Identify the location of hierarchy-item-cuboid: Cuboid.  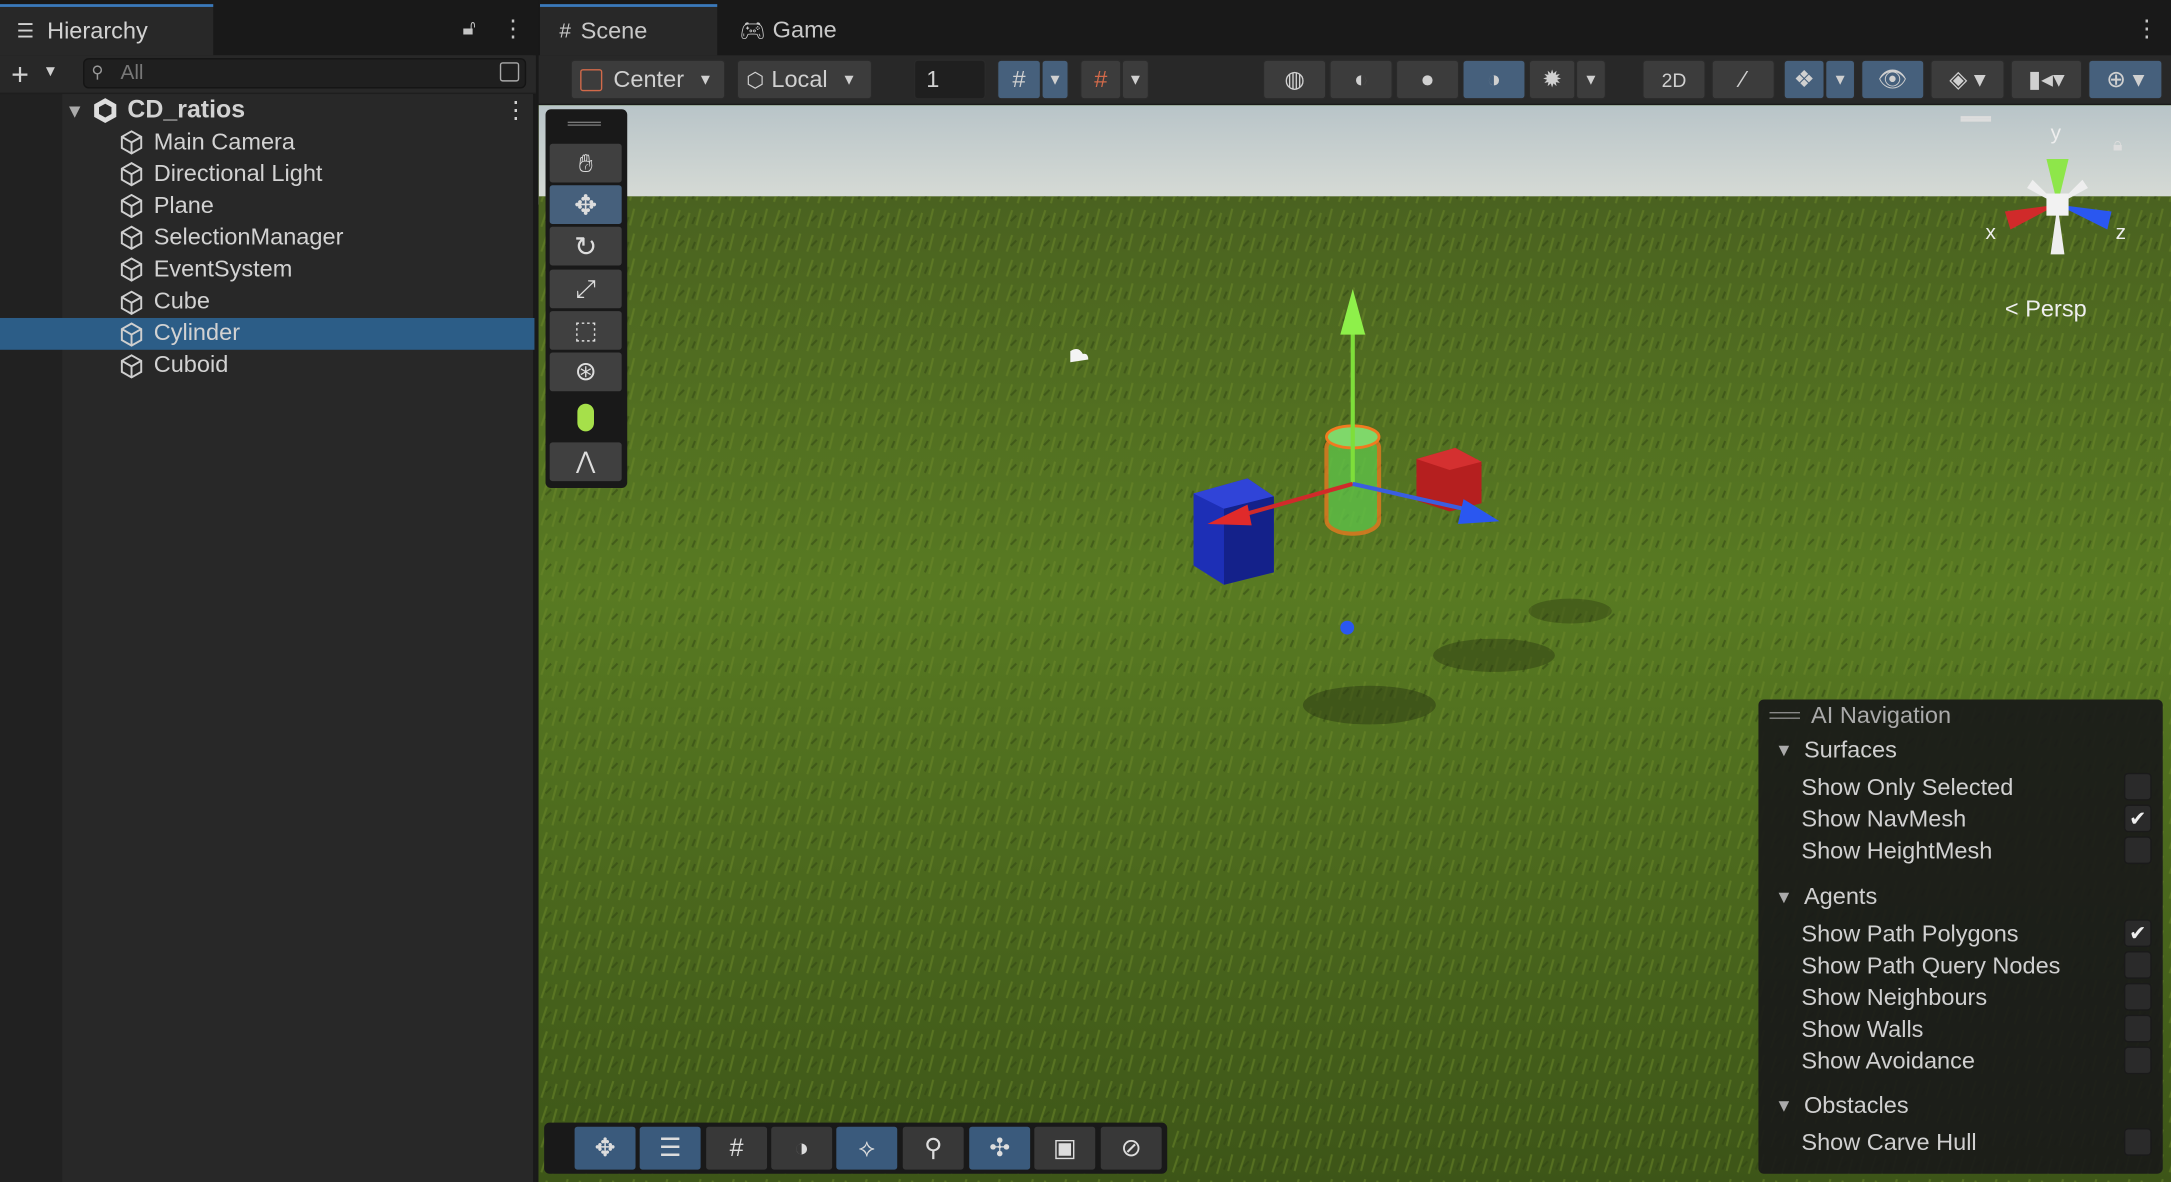
(267, 365).